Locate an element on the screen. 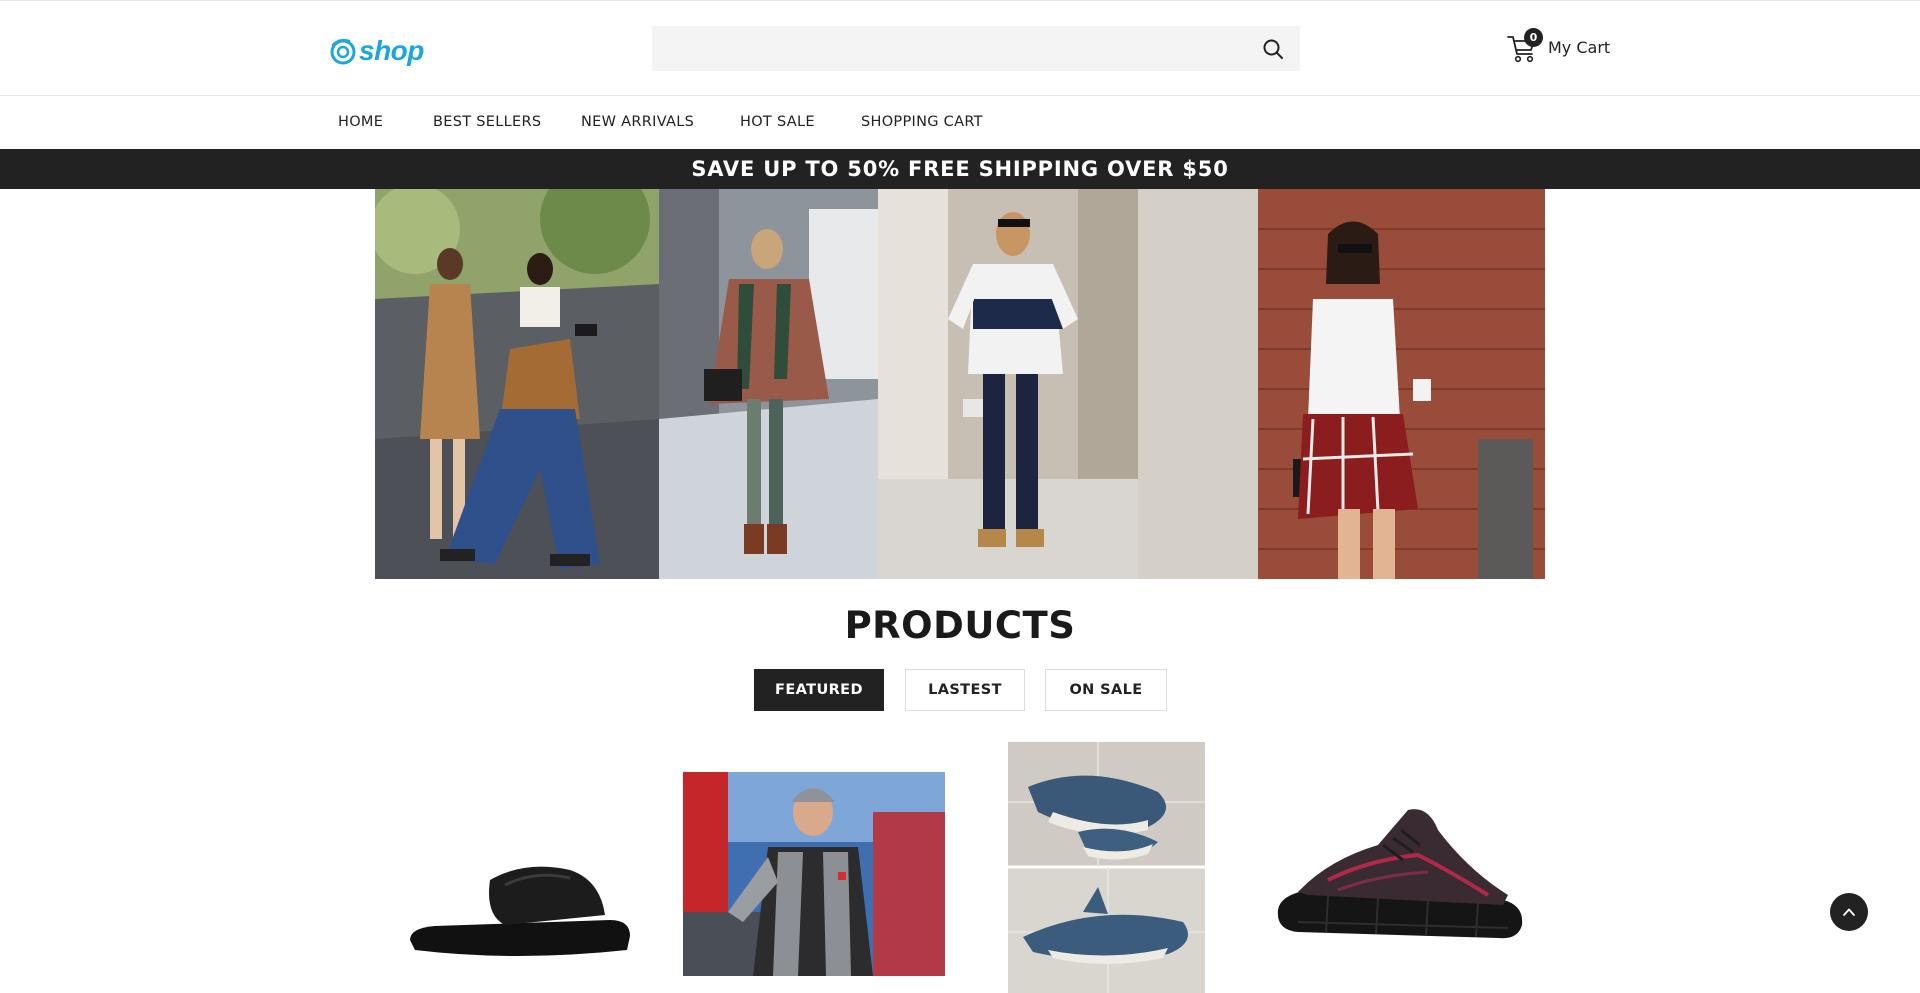 The width and height of the screenshot is (1920, 993). logo-text: shop is located at coordinates (391, 50).